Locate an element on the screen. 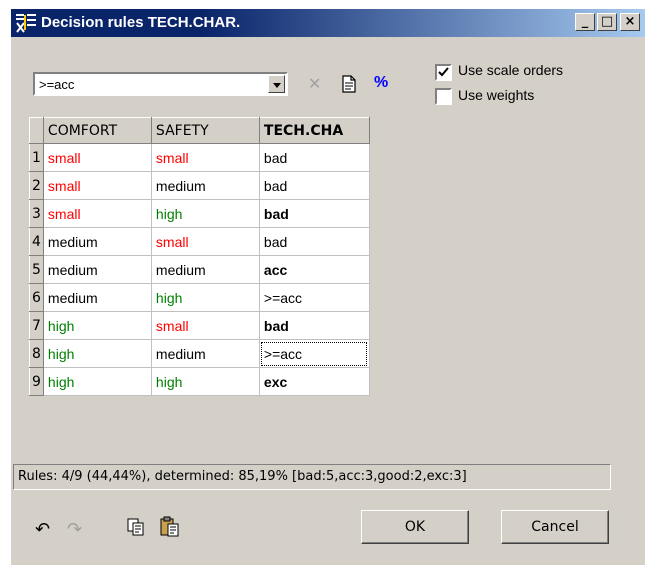 Image resolution: width=645 pixels, height=565 pixels. row-number: 3 is located at coordinates (36, 213).